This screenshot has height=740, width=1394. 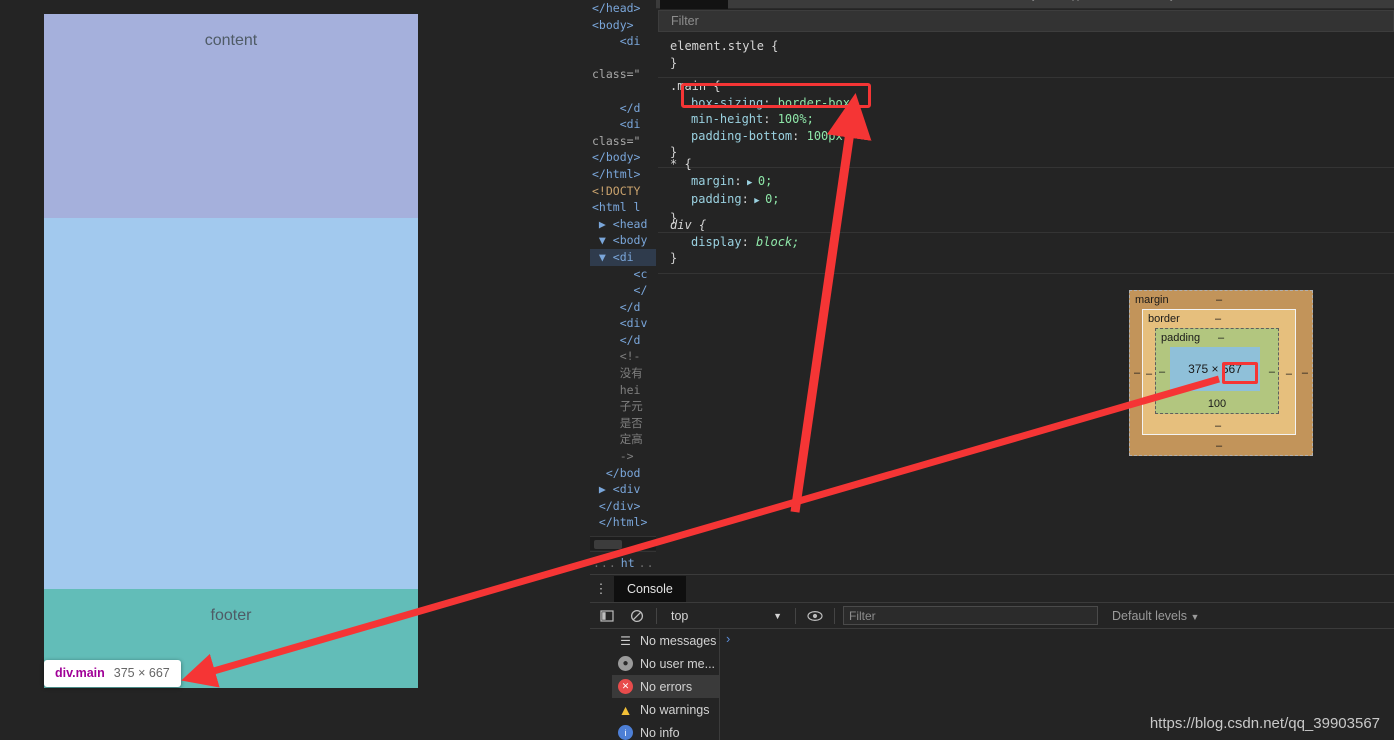 I want to click on dom-tree-line: <html l, so click(x=623, y=207).